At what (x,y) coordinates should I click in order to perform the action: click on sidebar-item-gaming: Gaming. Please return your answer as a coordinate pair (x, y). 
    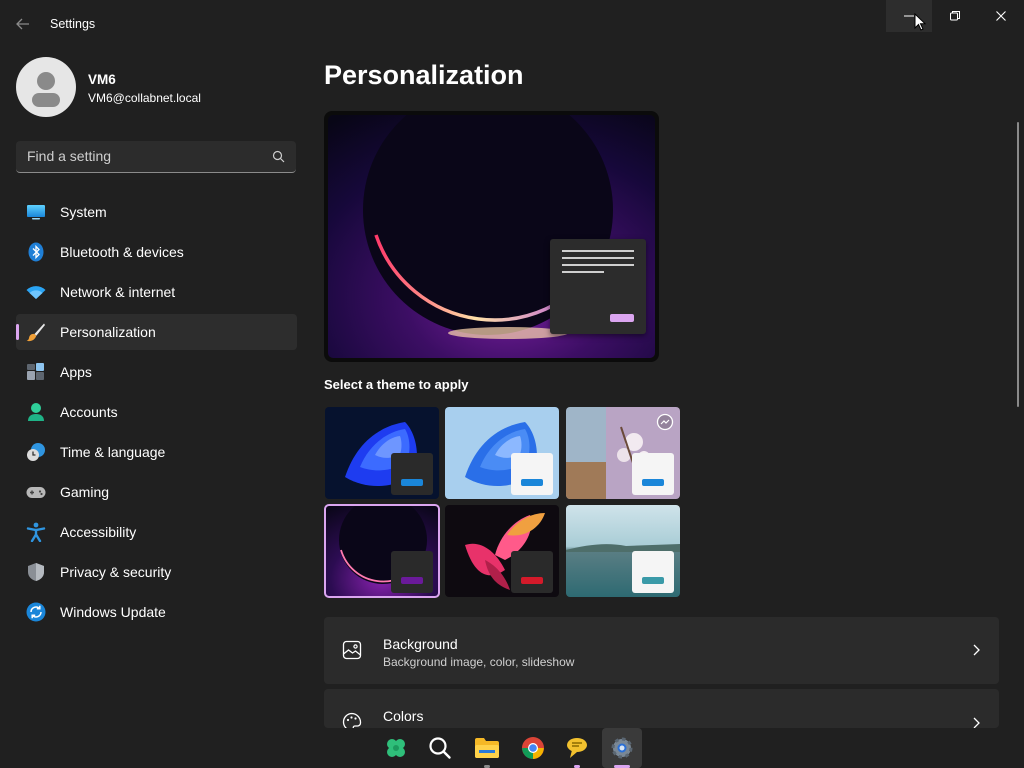
    Looking at the image, I should click on (156, 492).